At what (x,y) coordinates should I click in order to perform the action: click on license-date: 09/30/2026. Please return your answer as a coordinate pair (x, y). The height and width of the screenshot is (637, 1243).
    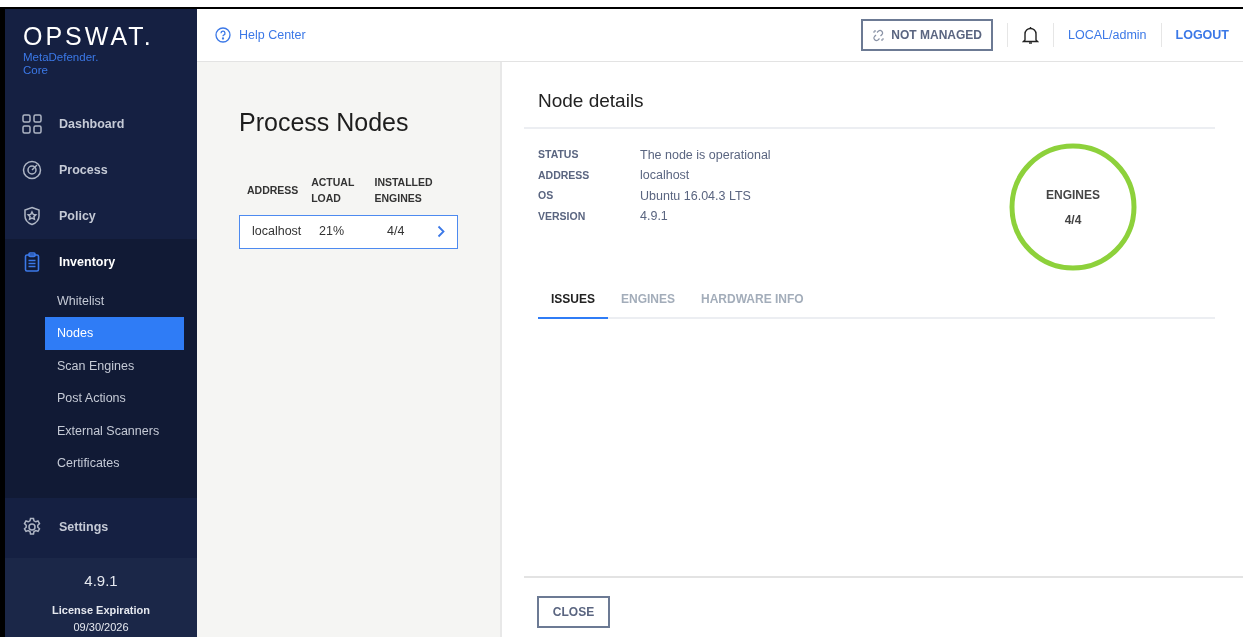
    Looking at the image, I should click on (101, 627).